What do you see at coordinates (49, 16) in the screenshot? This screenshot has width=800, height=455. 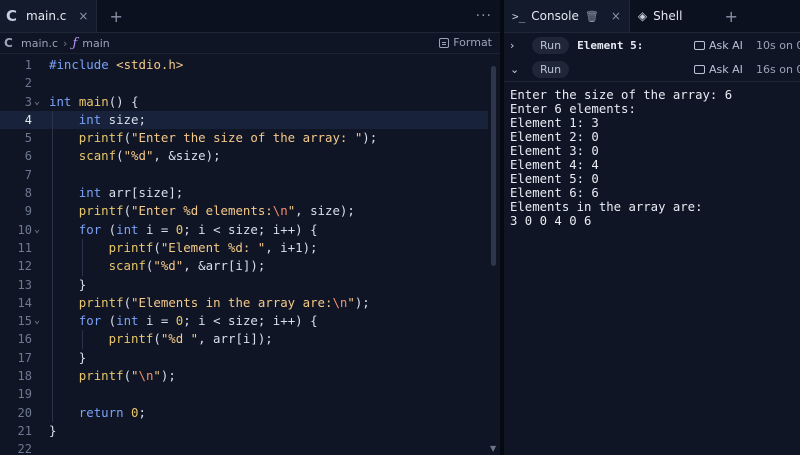 I see `tab-main-c: C main.c ×` at bounding box center [49, 16].